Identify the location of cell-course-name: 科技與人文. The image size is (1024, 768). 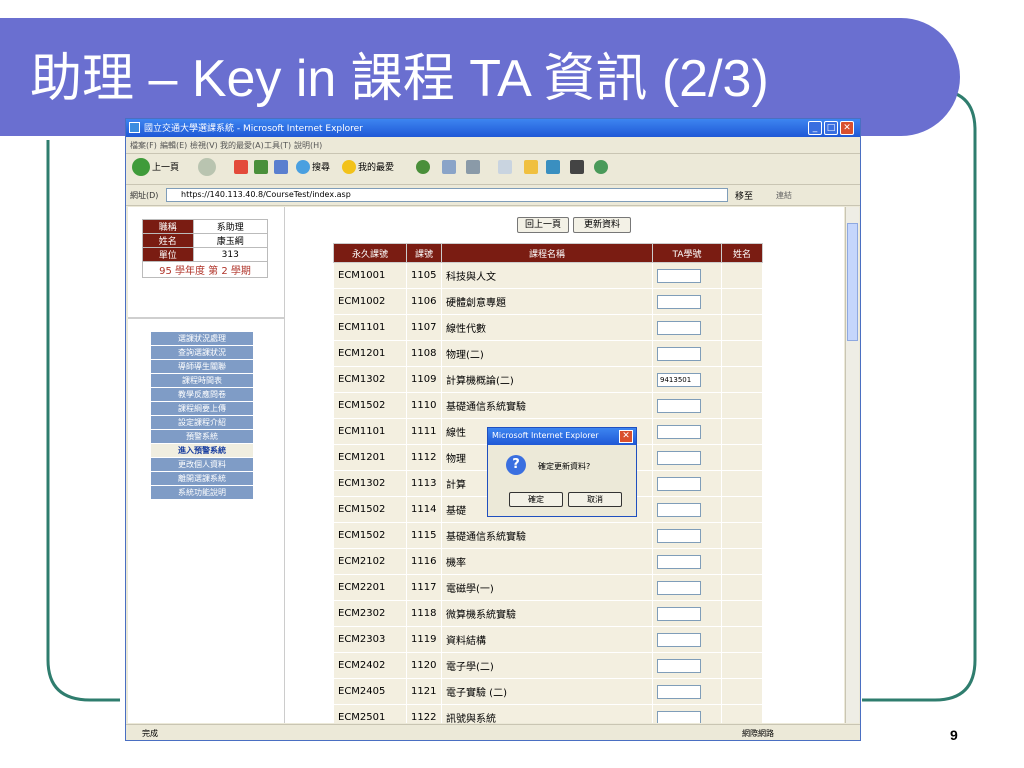
(547, 275).